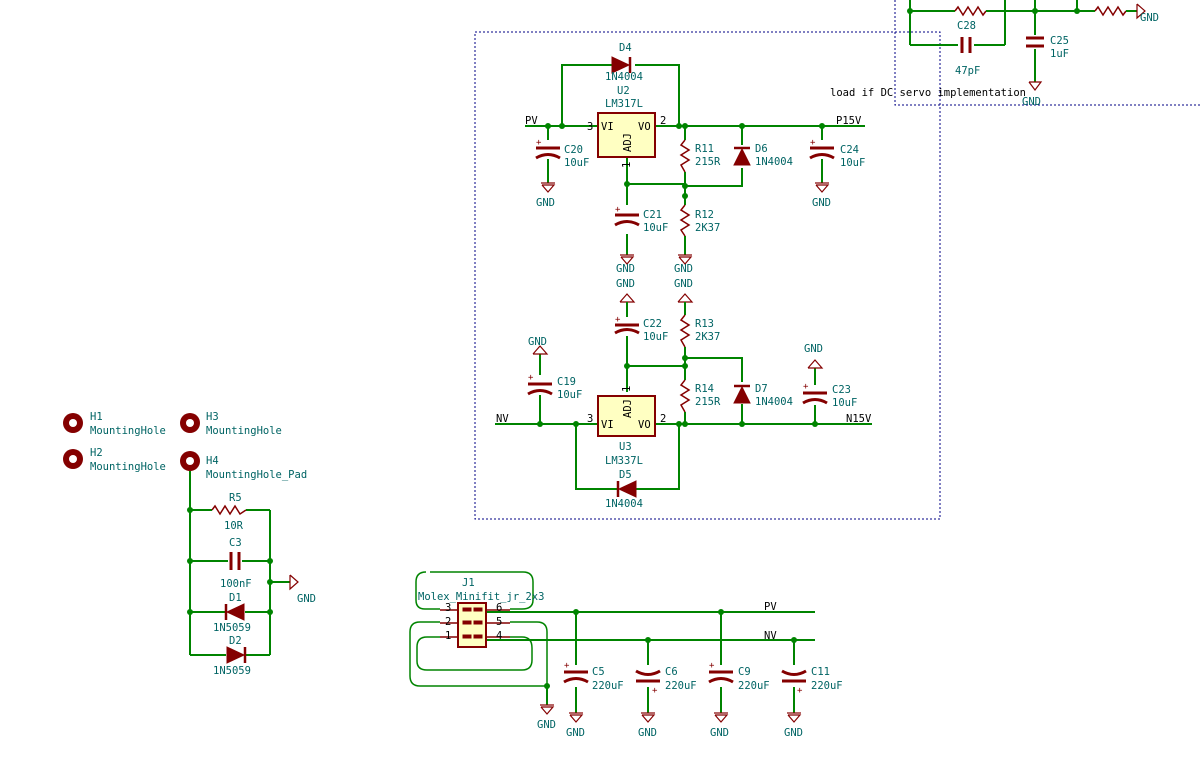  Describe the element at coordinates (742, 156) in the screenshot. I see `d6-diode-symbol` at that location.